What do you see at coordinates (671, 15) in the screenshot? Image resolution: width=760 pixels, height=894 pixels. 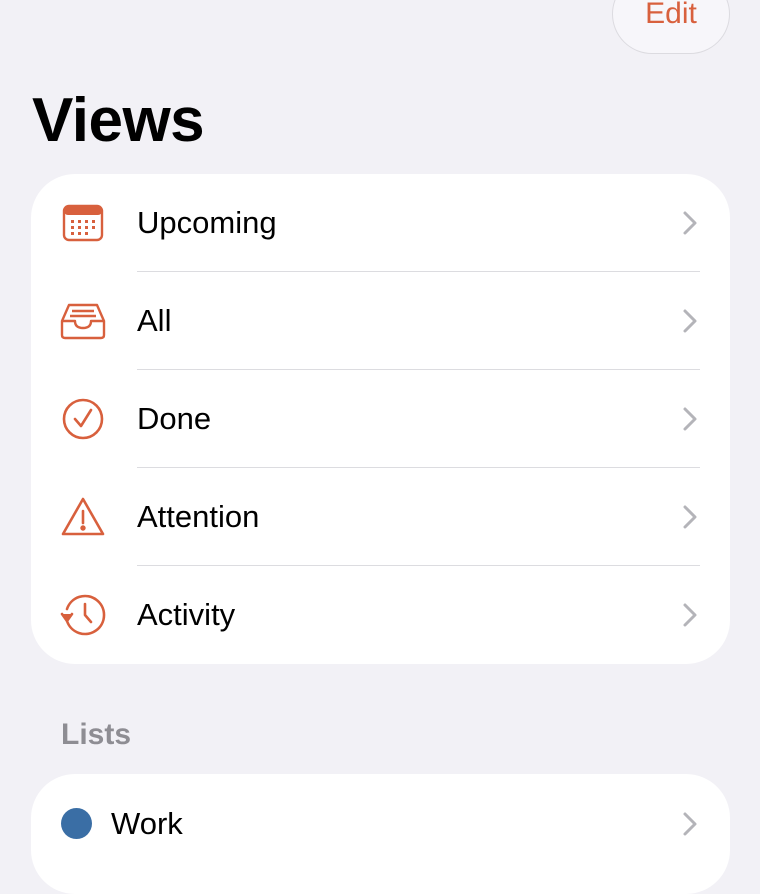 I see `edit-button-label: Edit` at bounding box center [671, 15].